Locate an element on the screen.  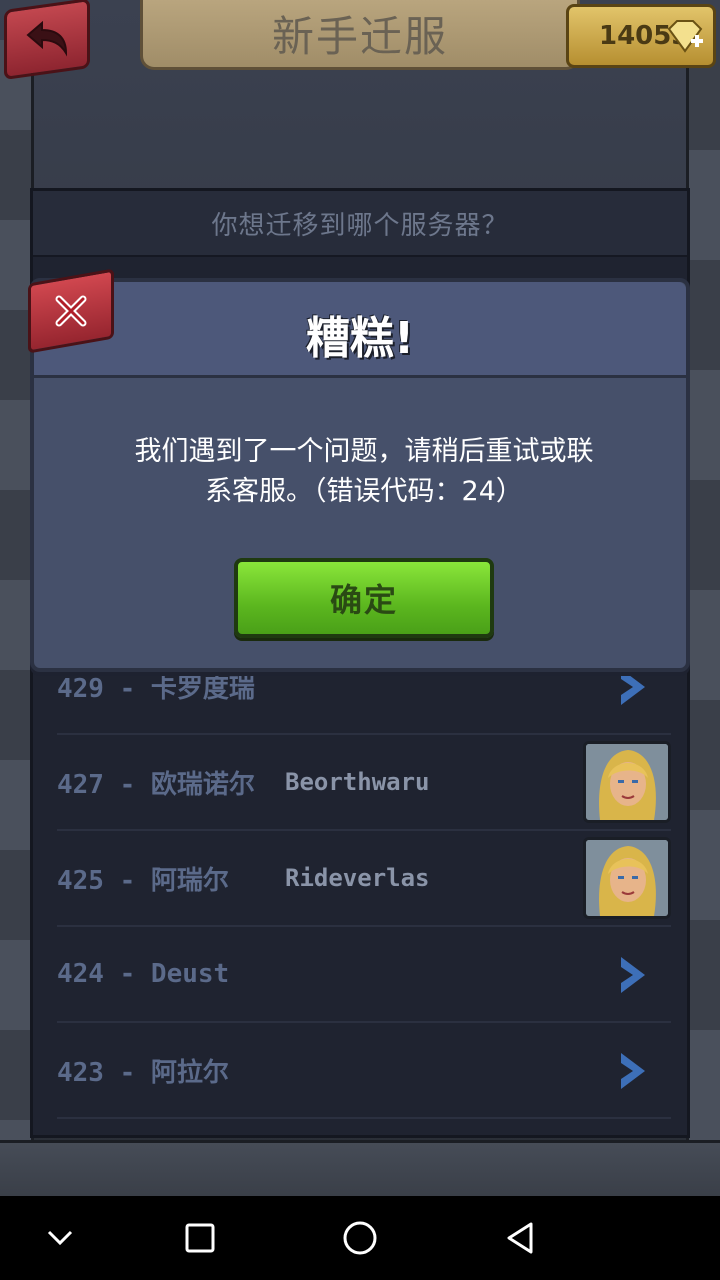
title-banner: 新手迁服 is located at coordinates (360, 35).